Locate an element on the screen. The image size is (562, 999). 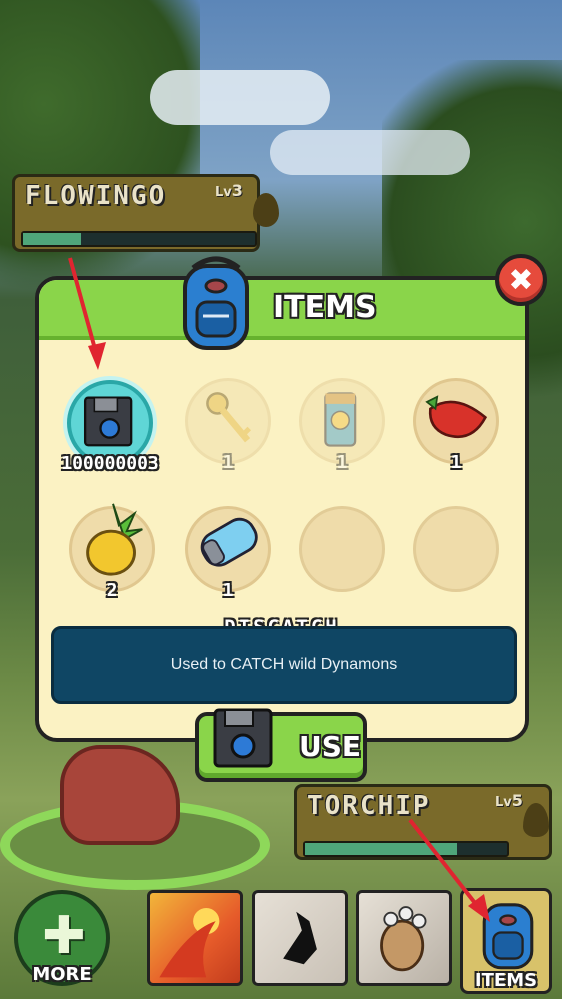
skill-claw-button is located at coordinates (404, 938).